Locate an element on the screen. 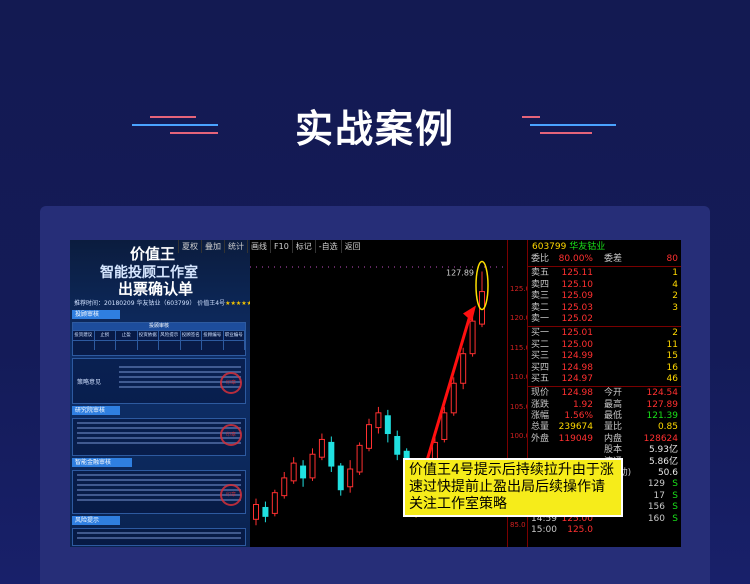 The height and width of the screenshot is (584, 750). ask-label: 卖五 is located at coordinates (540, 273).